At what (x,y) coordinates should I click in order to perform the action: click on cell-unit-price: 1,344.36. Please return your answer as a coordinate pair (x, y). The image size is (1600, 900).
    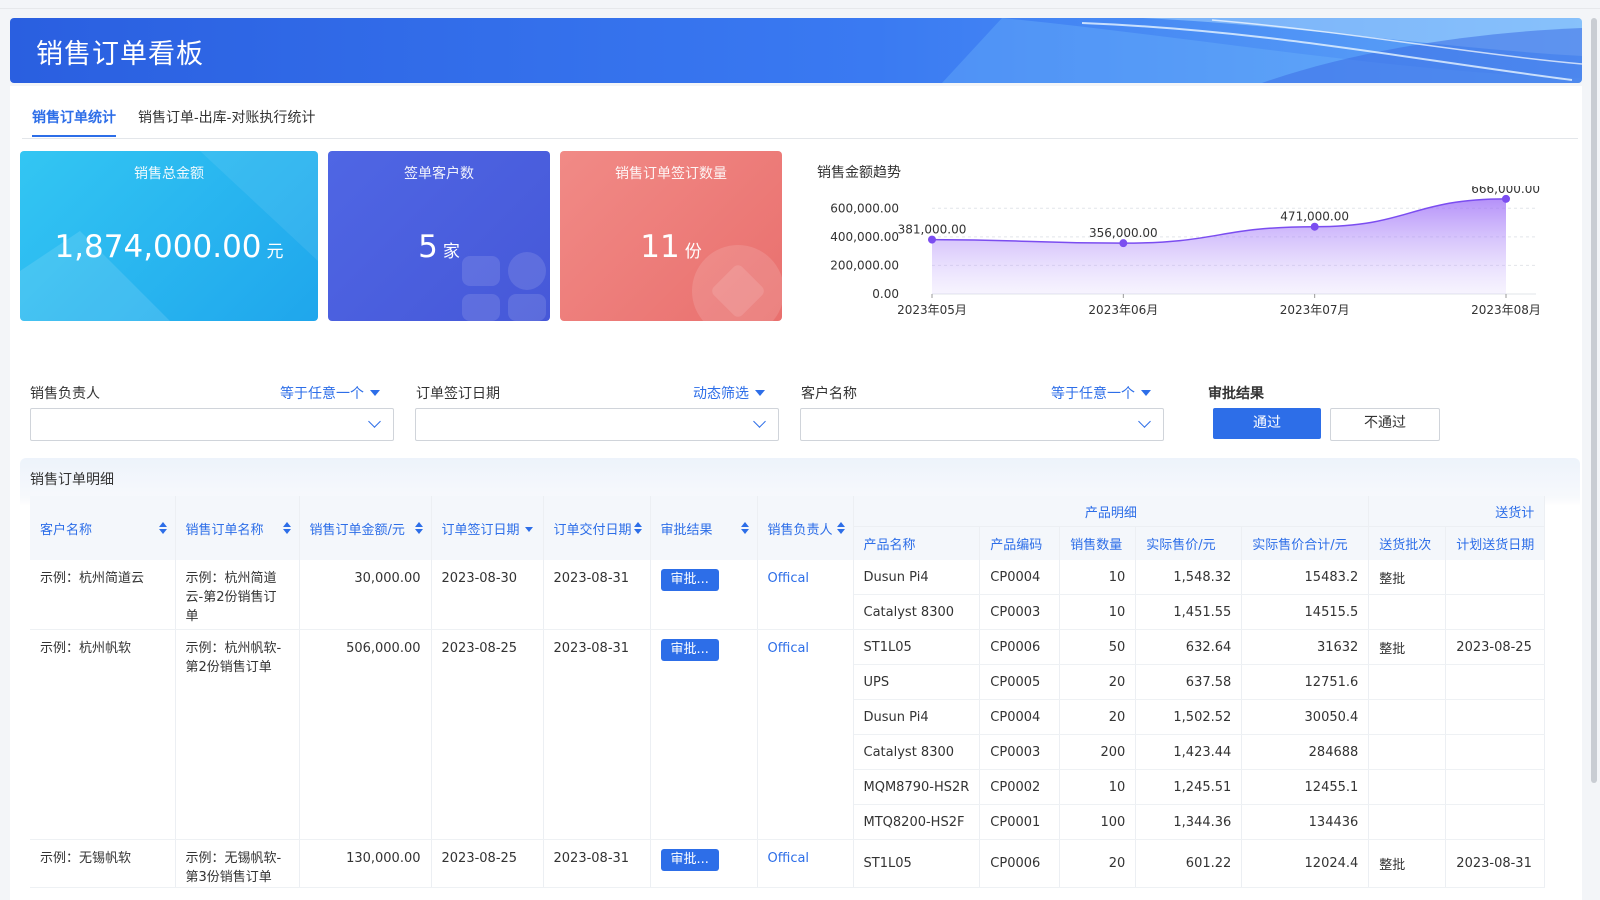
    Looking at the image, I should click on (1189, 822).